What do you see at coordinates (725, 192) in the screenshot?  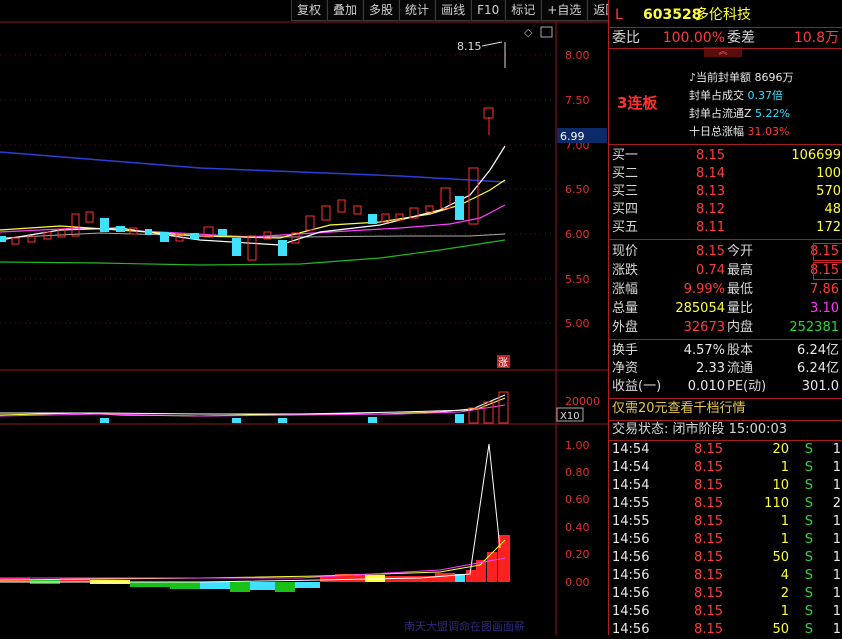 I see `bid-row: 买三 8.13 570` at bounding box center [725, 192].